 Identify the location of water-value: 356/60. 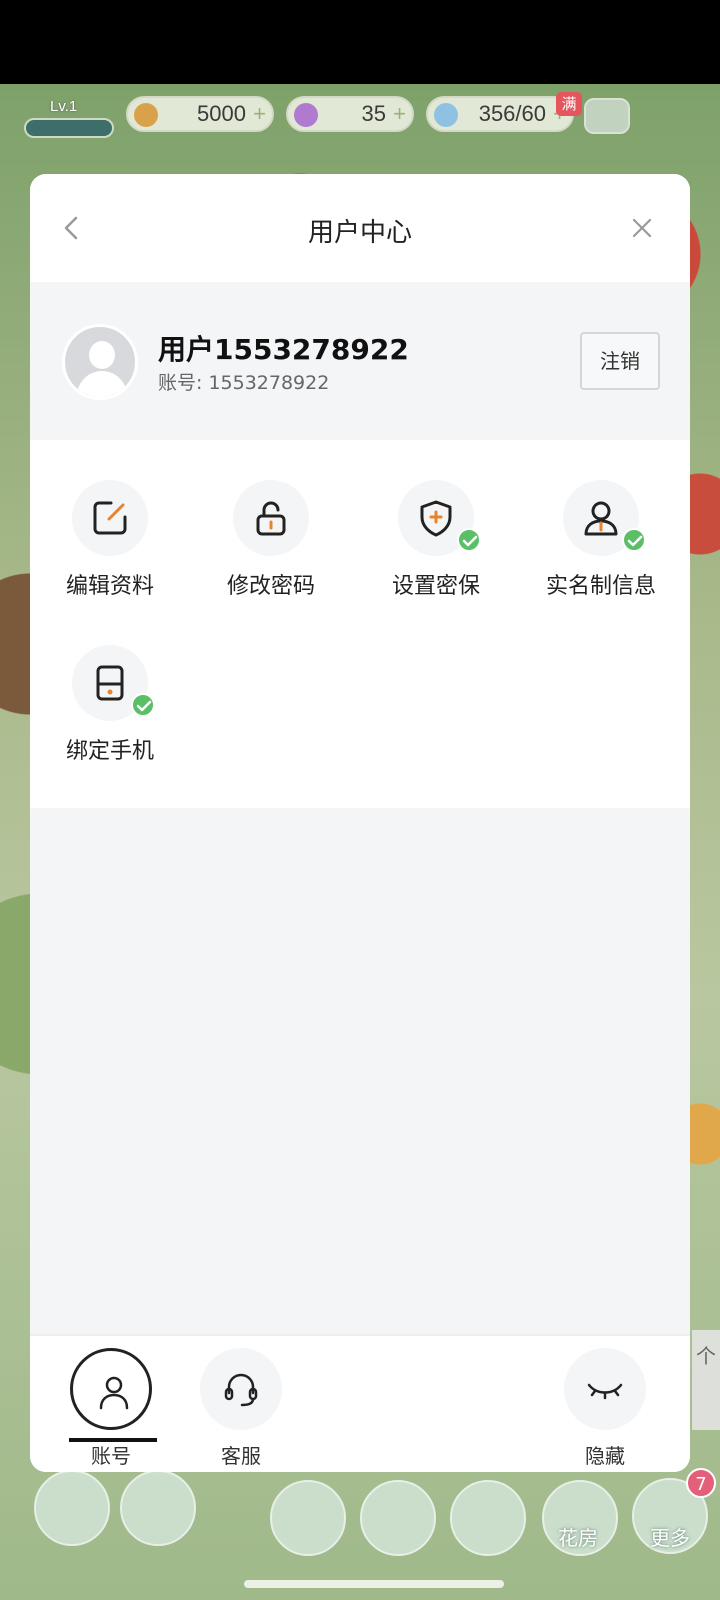
(512, 113).